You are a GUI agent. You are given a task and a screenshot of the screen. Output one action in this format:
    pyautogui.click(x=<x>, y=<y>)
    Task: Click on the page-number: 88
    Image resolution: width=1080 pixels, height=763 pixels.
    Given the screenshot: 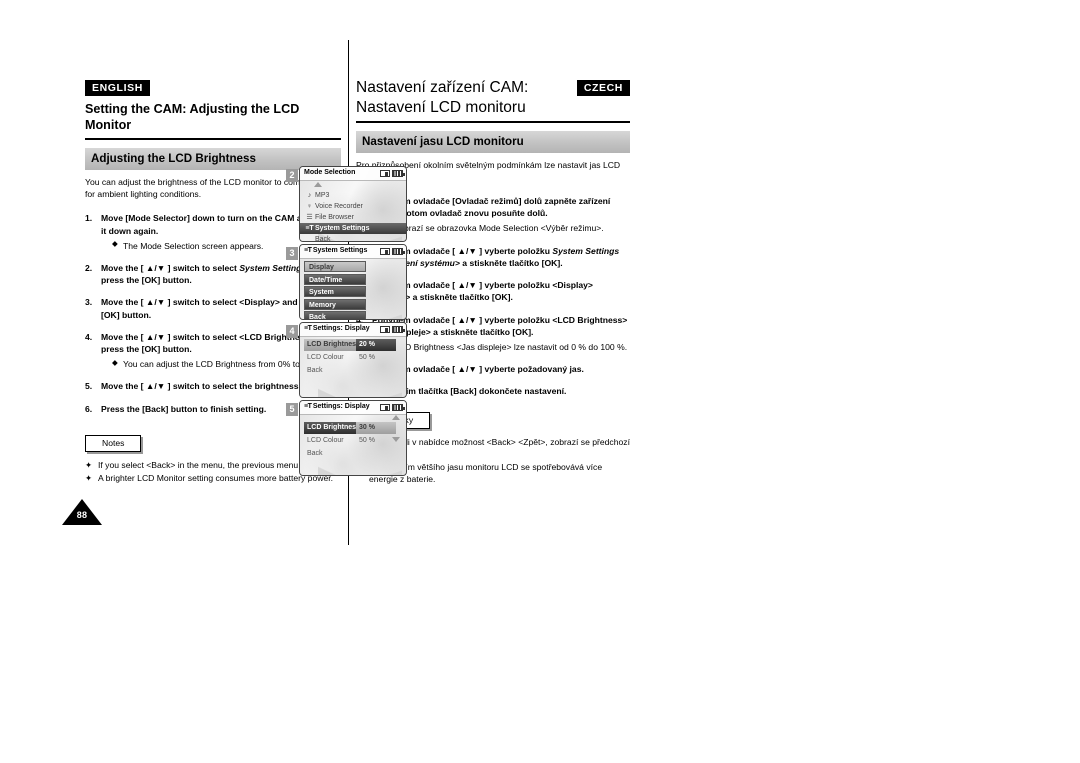 What is the action you would take?
    pyautogui.click(x=82, y=512)
    